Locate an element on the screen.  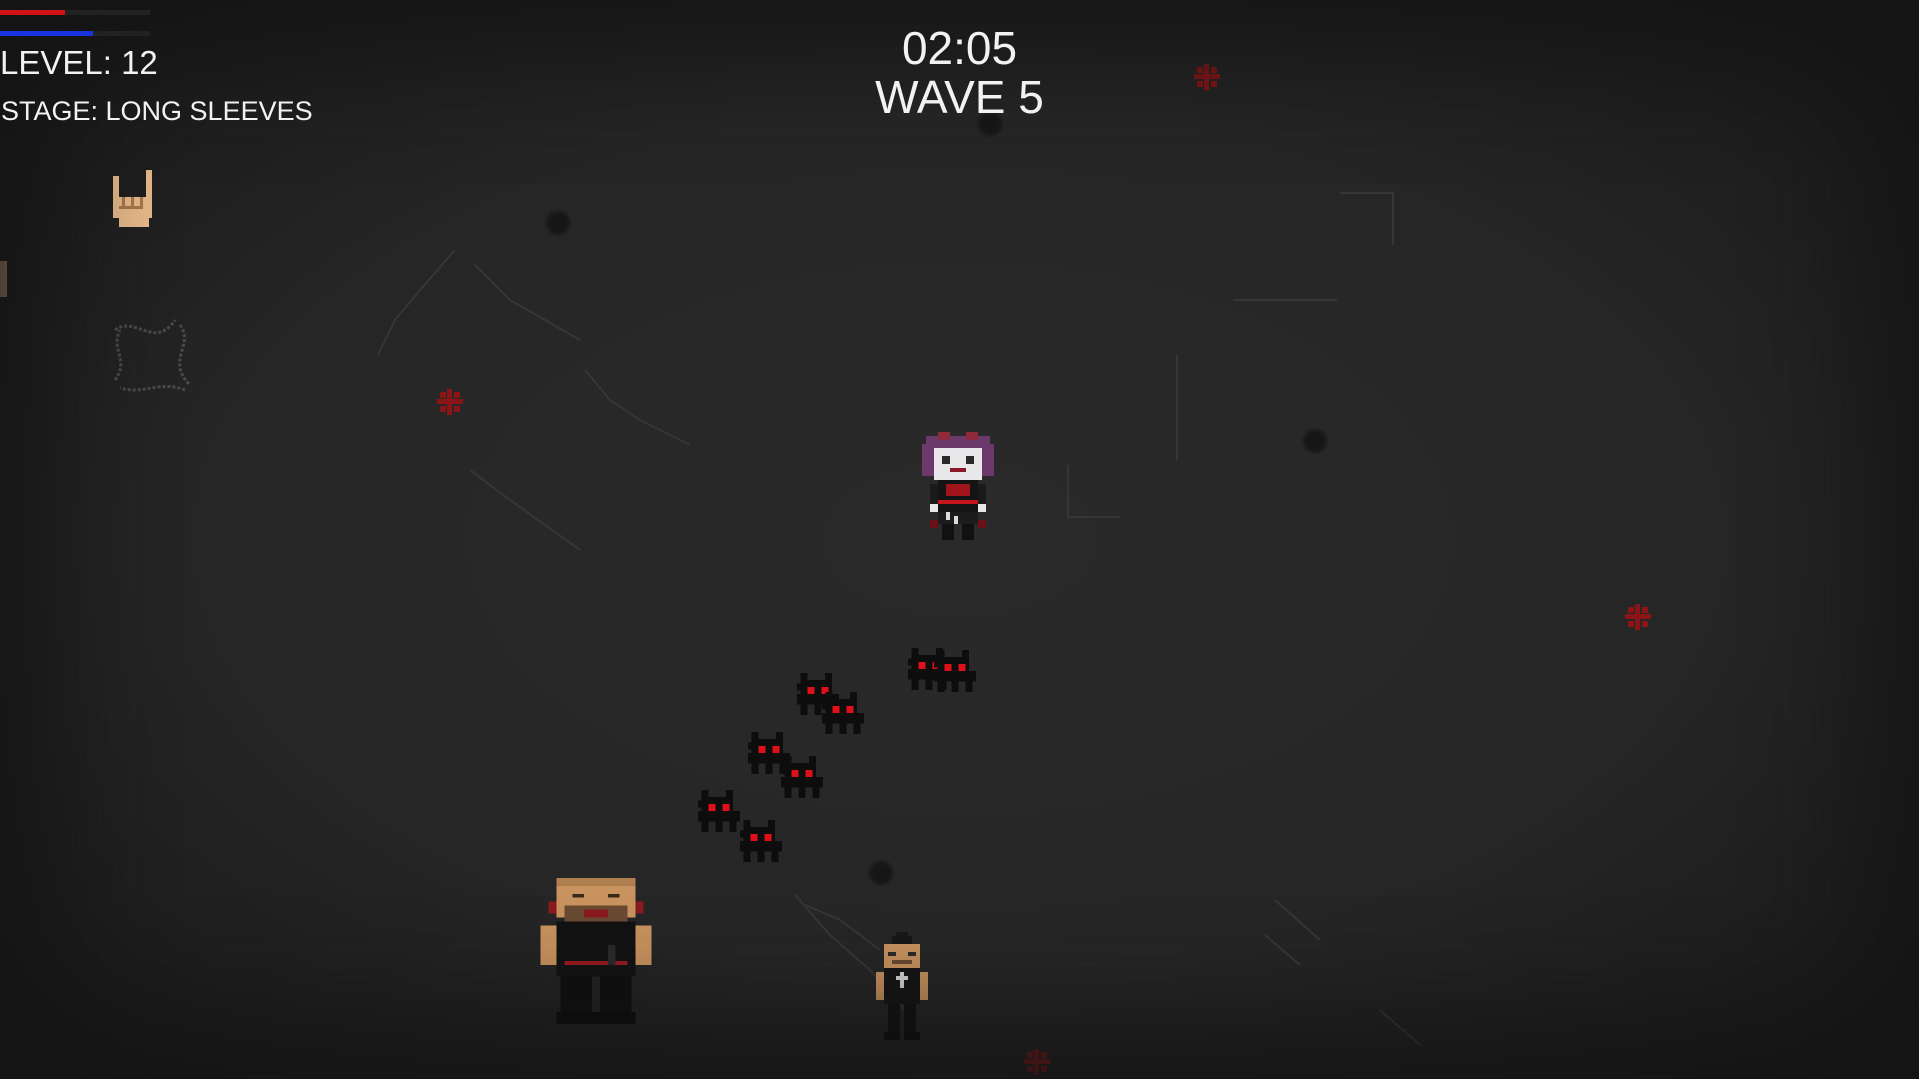
mohawk-punk is located at coordinates (902, 986).